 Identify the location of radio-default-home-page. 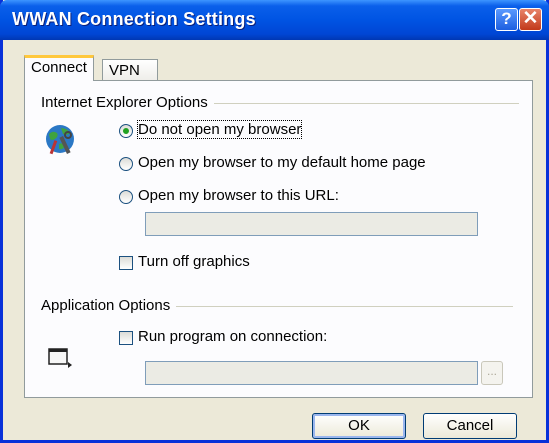
(126, 164).